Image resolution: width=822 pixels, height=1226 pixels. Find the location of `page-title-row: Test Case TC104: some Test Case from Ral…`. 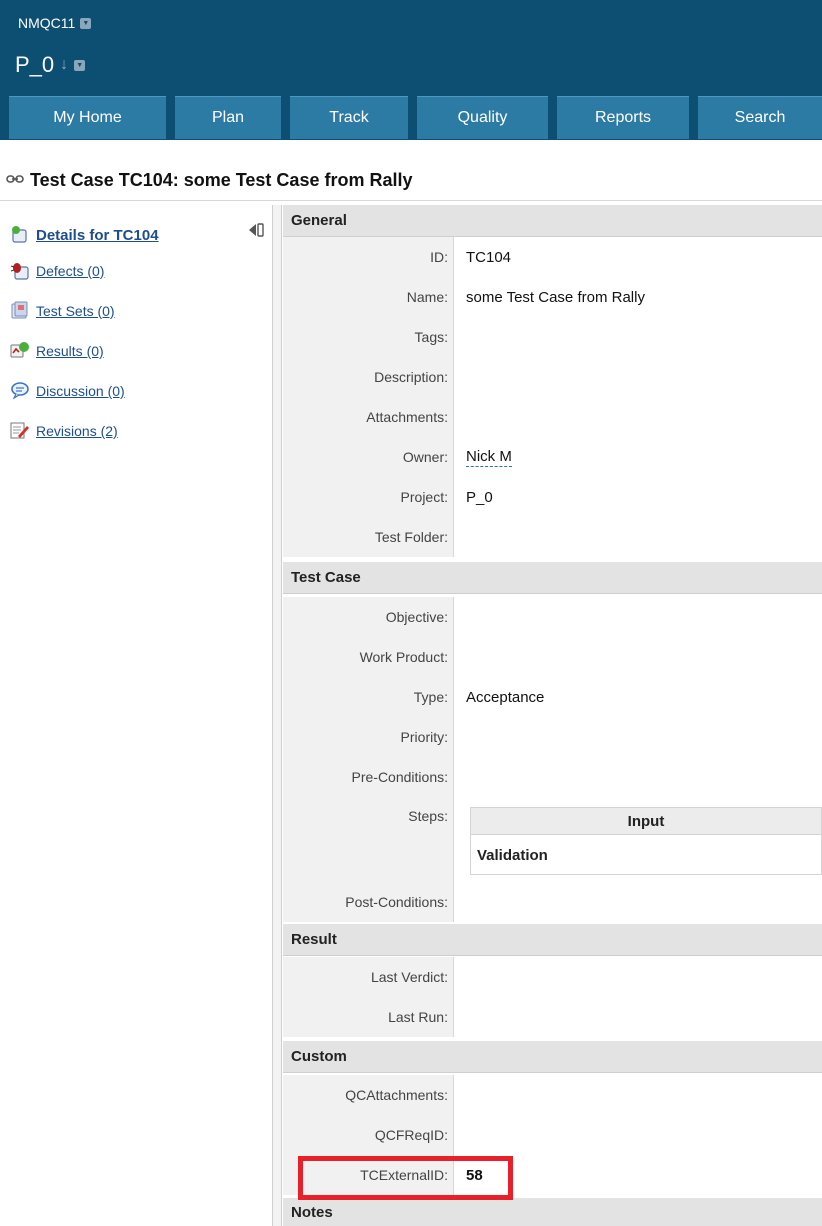

page-title-row: Test Case TC104: some Test Case from Ral… is located at coordinates (209, 180).